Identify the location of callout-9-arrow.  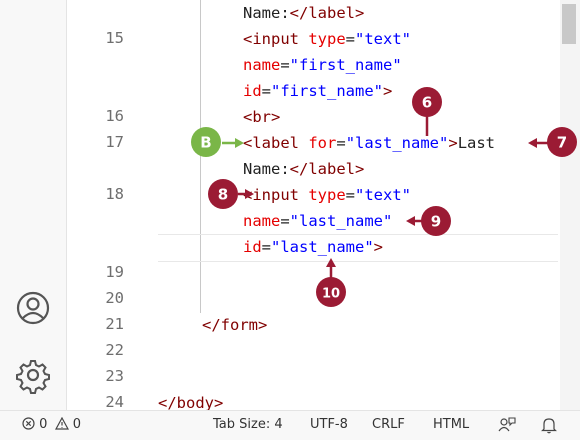
(410, 221).